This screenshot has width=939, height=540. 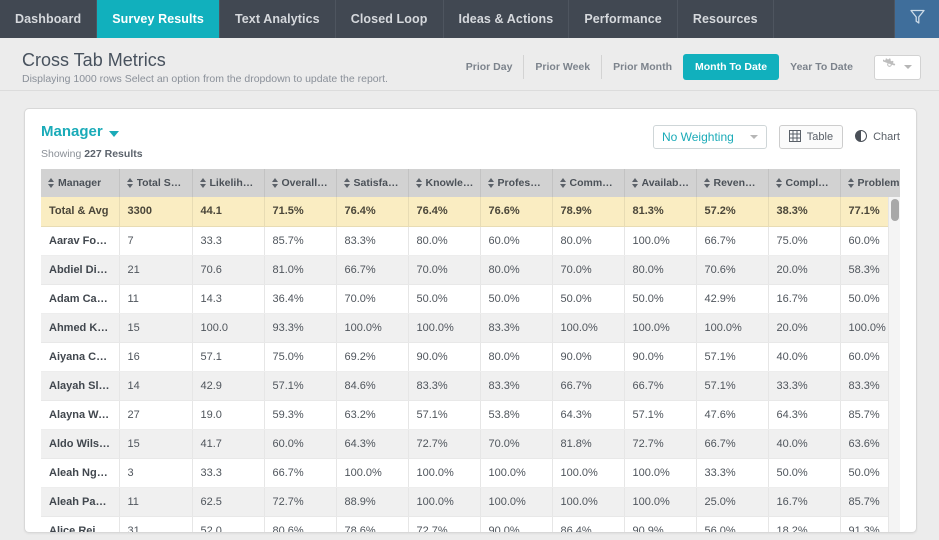 I want to click on metric-cell: 78.9%, so click(x=588, y=212).